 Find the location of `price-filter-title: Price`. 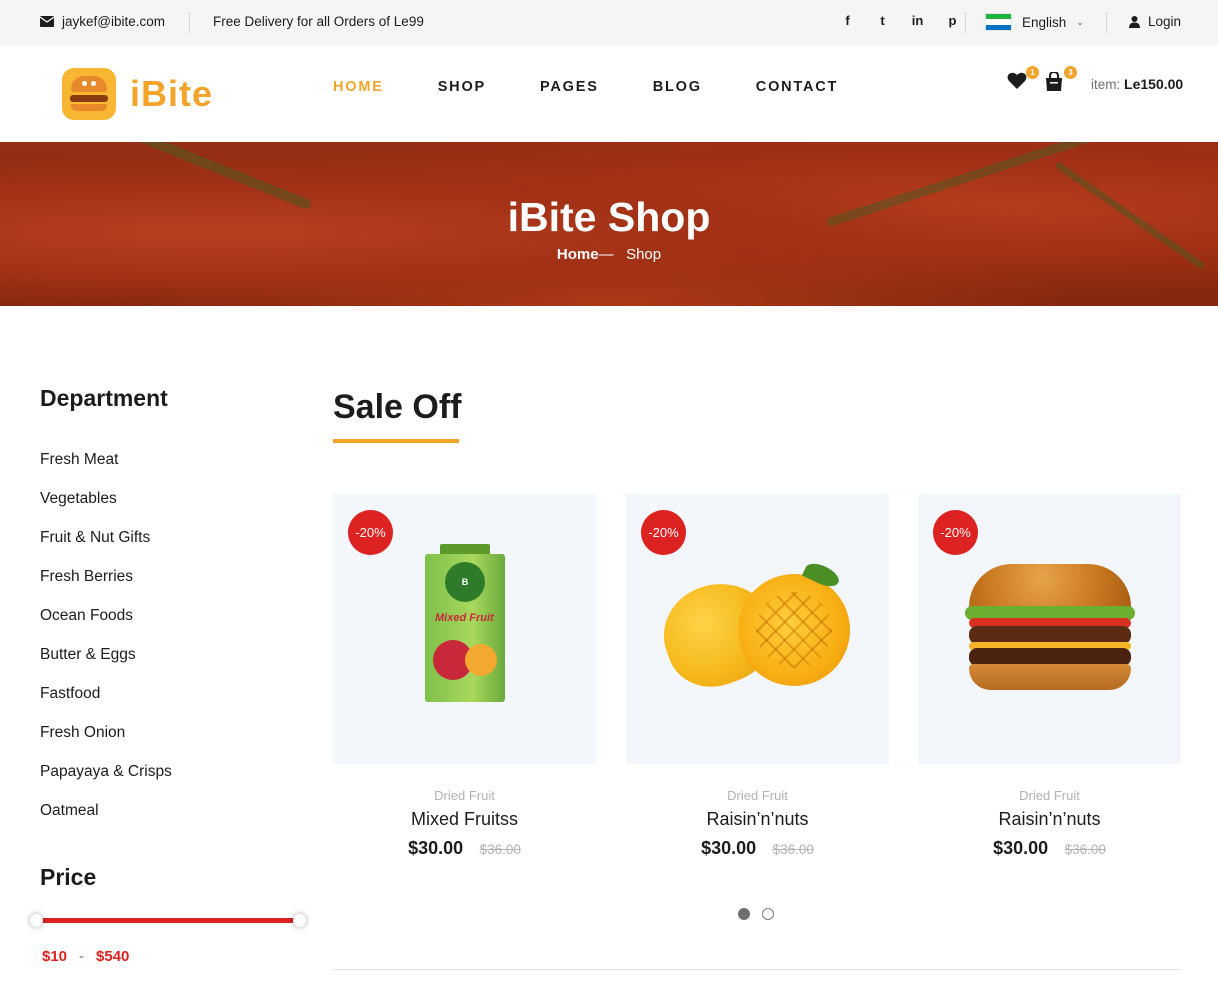

price-filter-title: Price is located at coordinates (68, 877).